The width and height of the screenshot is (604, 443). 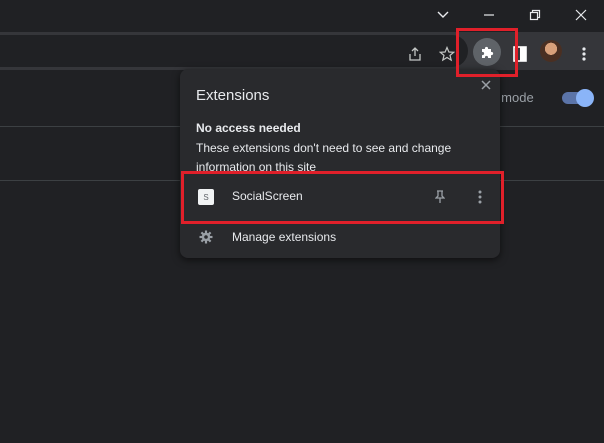 I want to click on window-close-button, so click(x=581, y=15).